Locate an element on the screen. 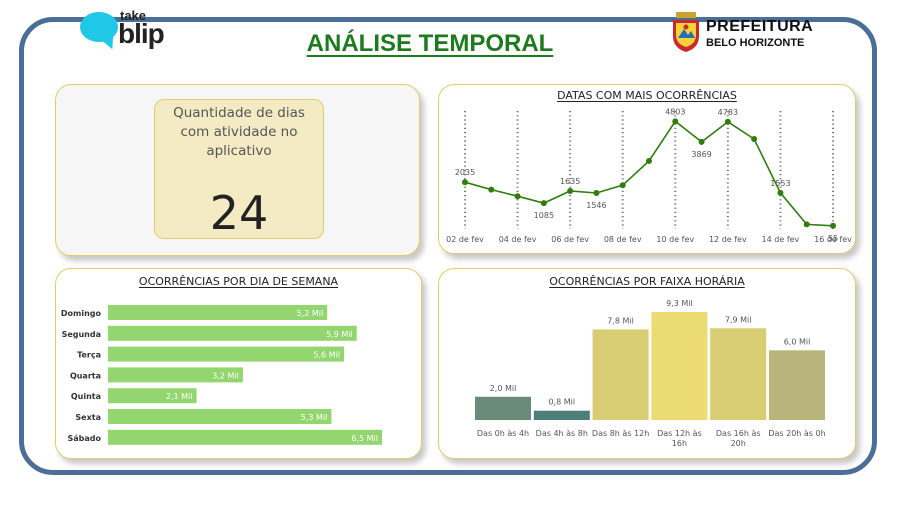  org-name-line1: PREFEITURA is located at coordinates (760, 26).